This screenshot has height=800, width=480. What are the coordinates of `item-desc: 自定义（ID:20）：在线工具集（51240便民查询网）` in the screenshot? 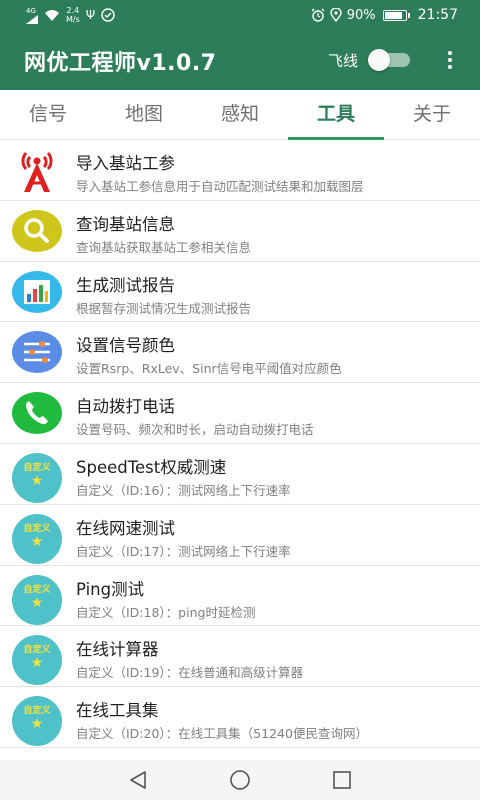 It's located at (222, 734).